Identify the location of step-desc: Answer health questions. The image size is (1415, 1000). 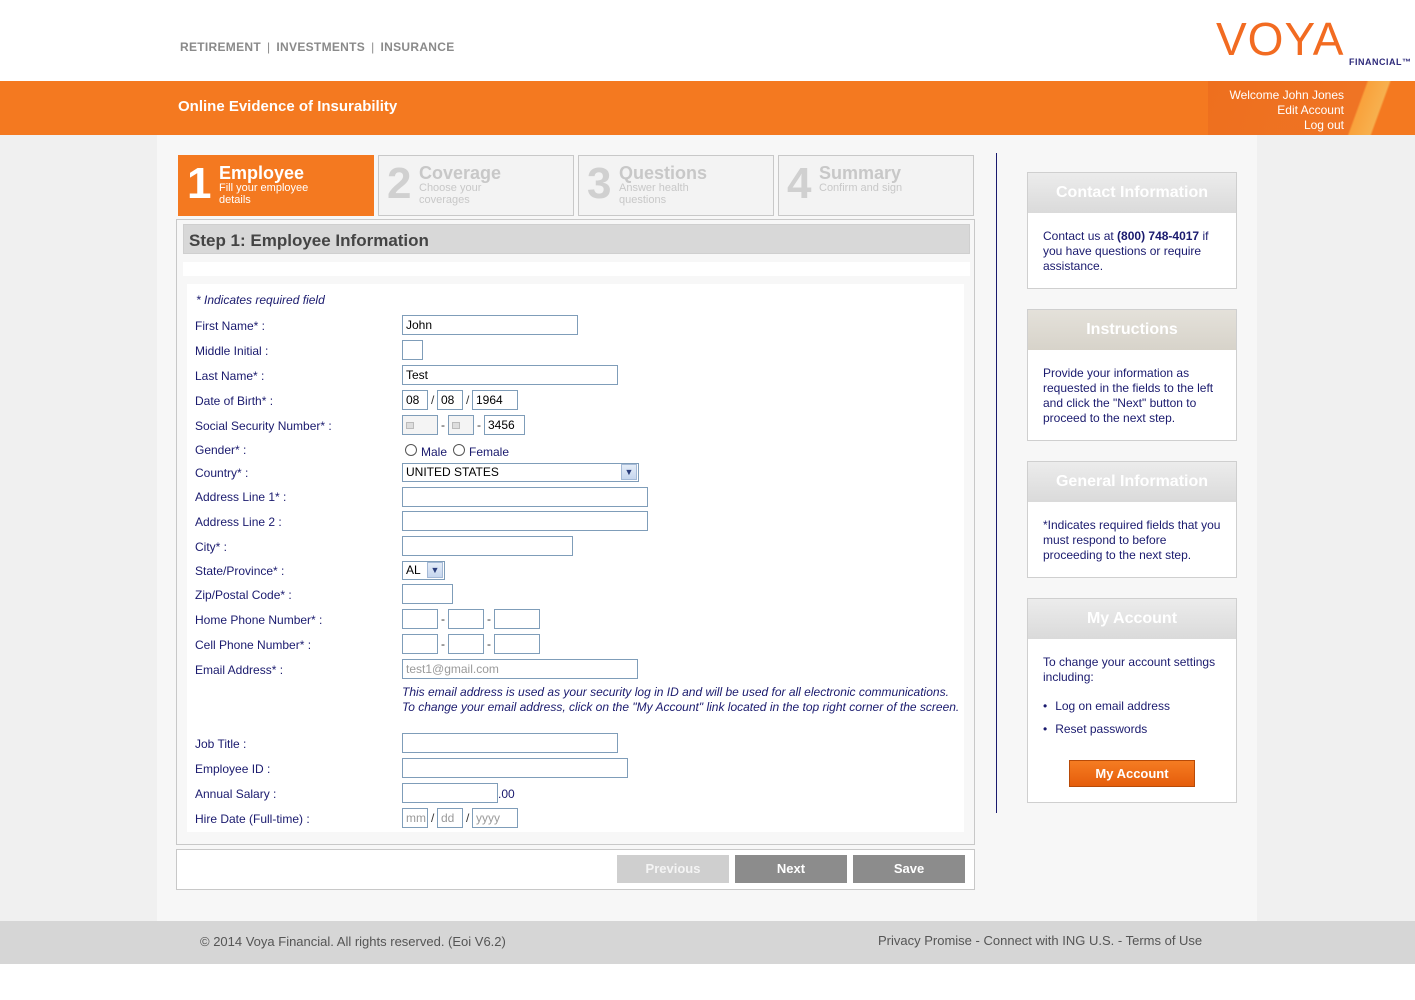
(654, 194).